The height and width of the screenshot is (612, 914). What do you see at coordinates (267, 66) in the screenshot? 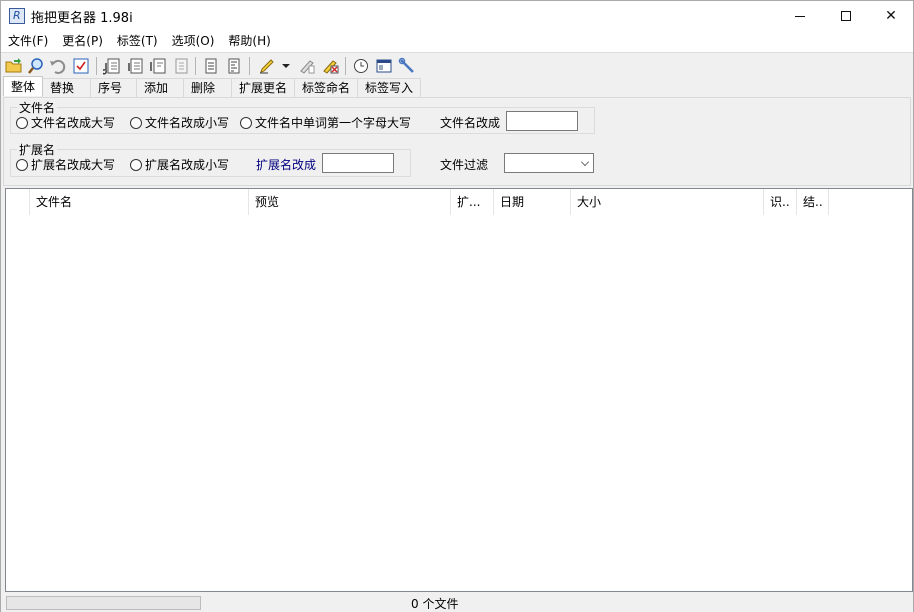
I see `highlighter-icon` at bounding box center [267, 66].